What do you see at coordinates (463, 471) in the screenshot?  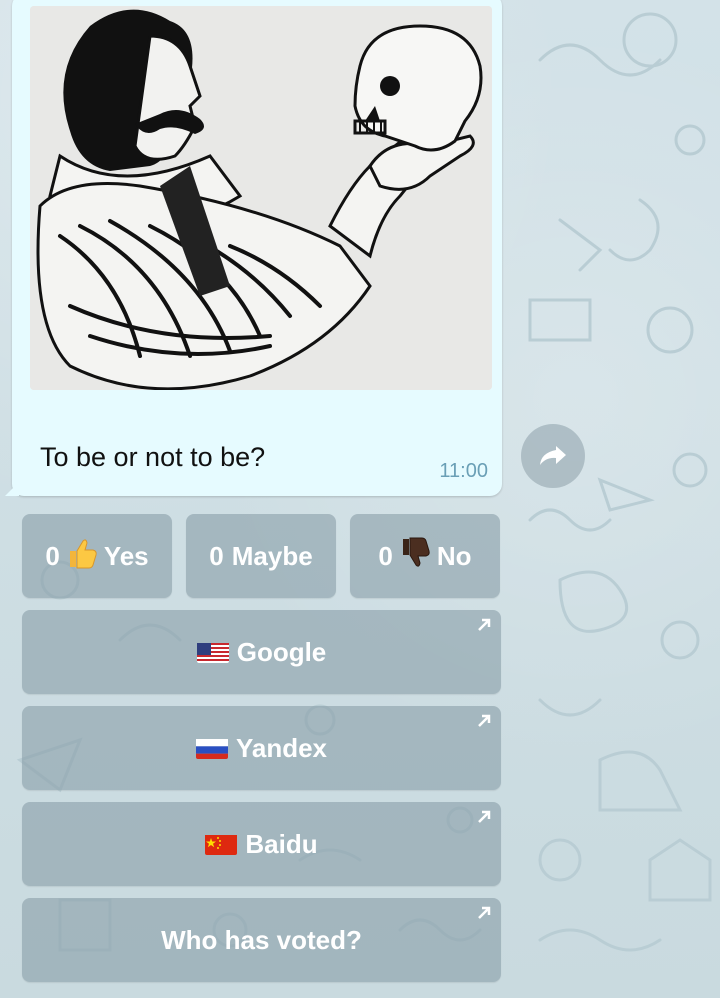 I see `message-time: 11:00` at bounding box center [463, 471].